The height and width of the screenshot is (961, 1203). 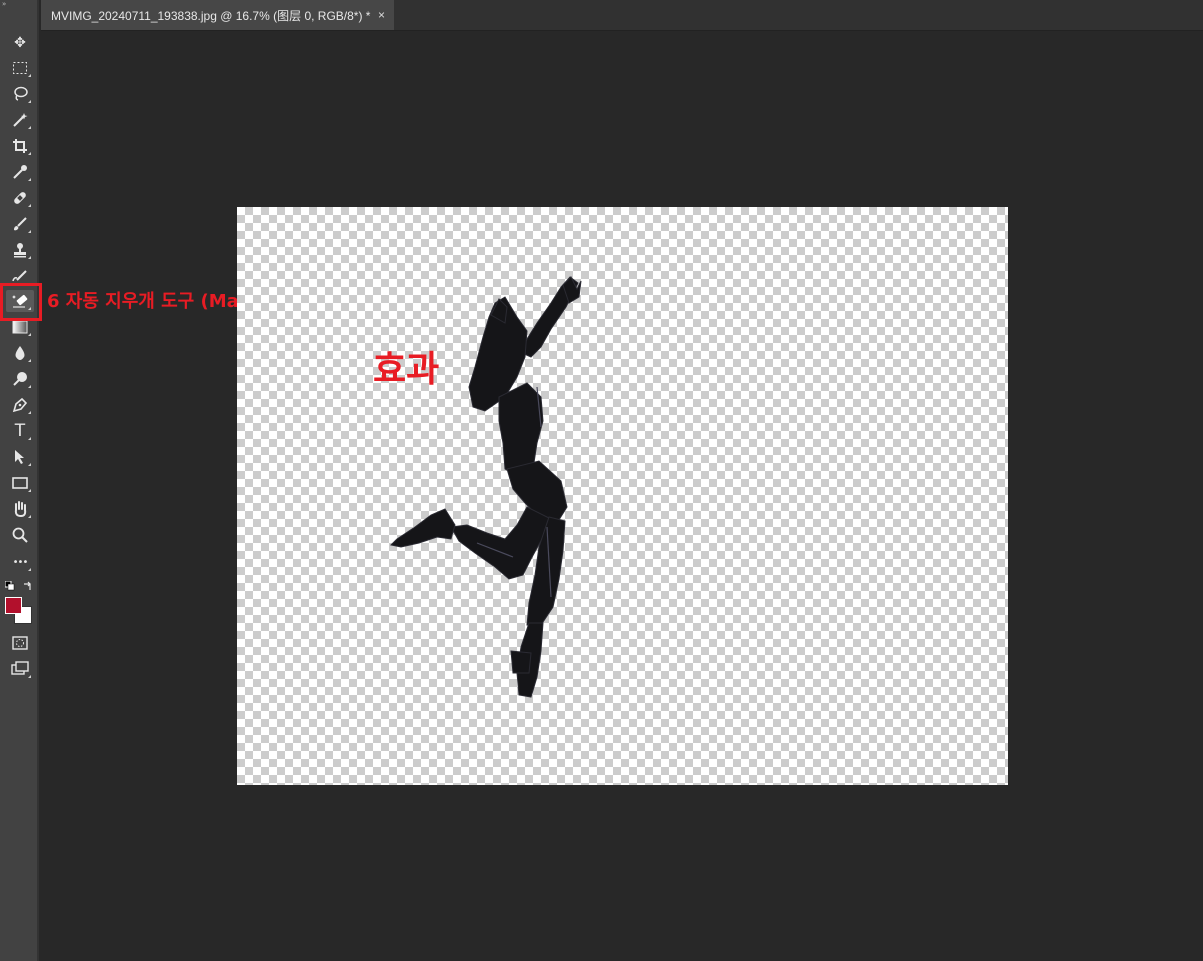 I want to click on clone-stamp-tool, so click(x=20, y=250).